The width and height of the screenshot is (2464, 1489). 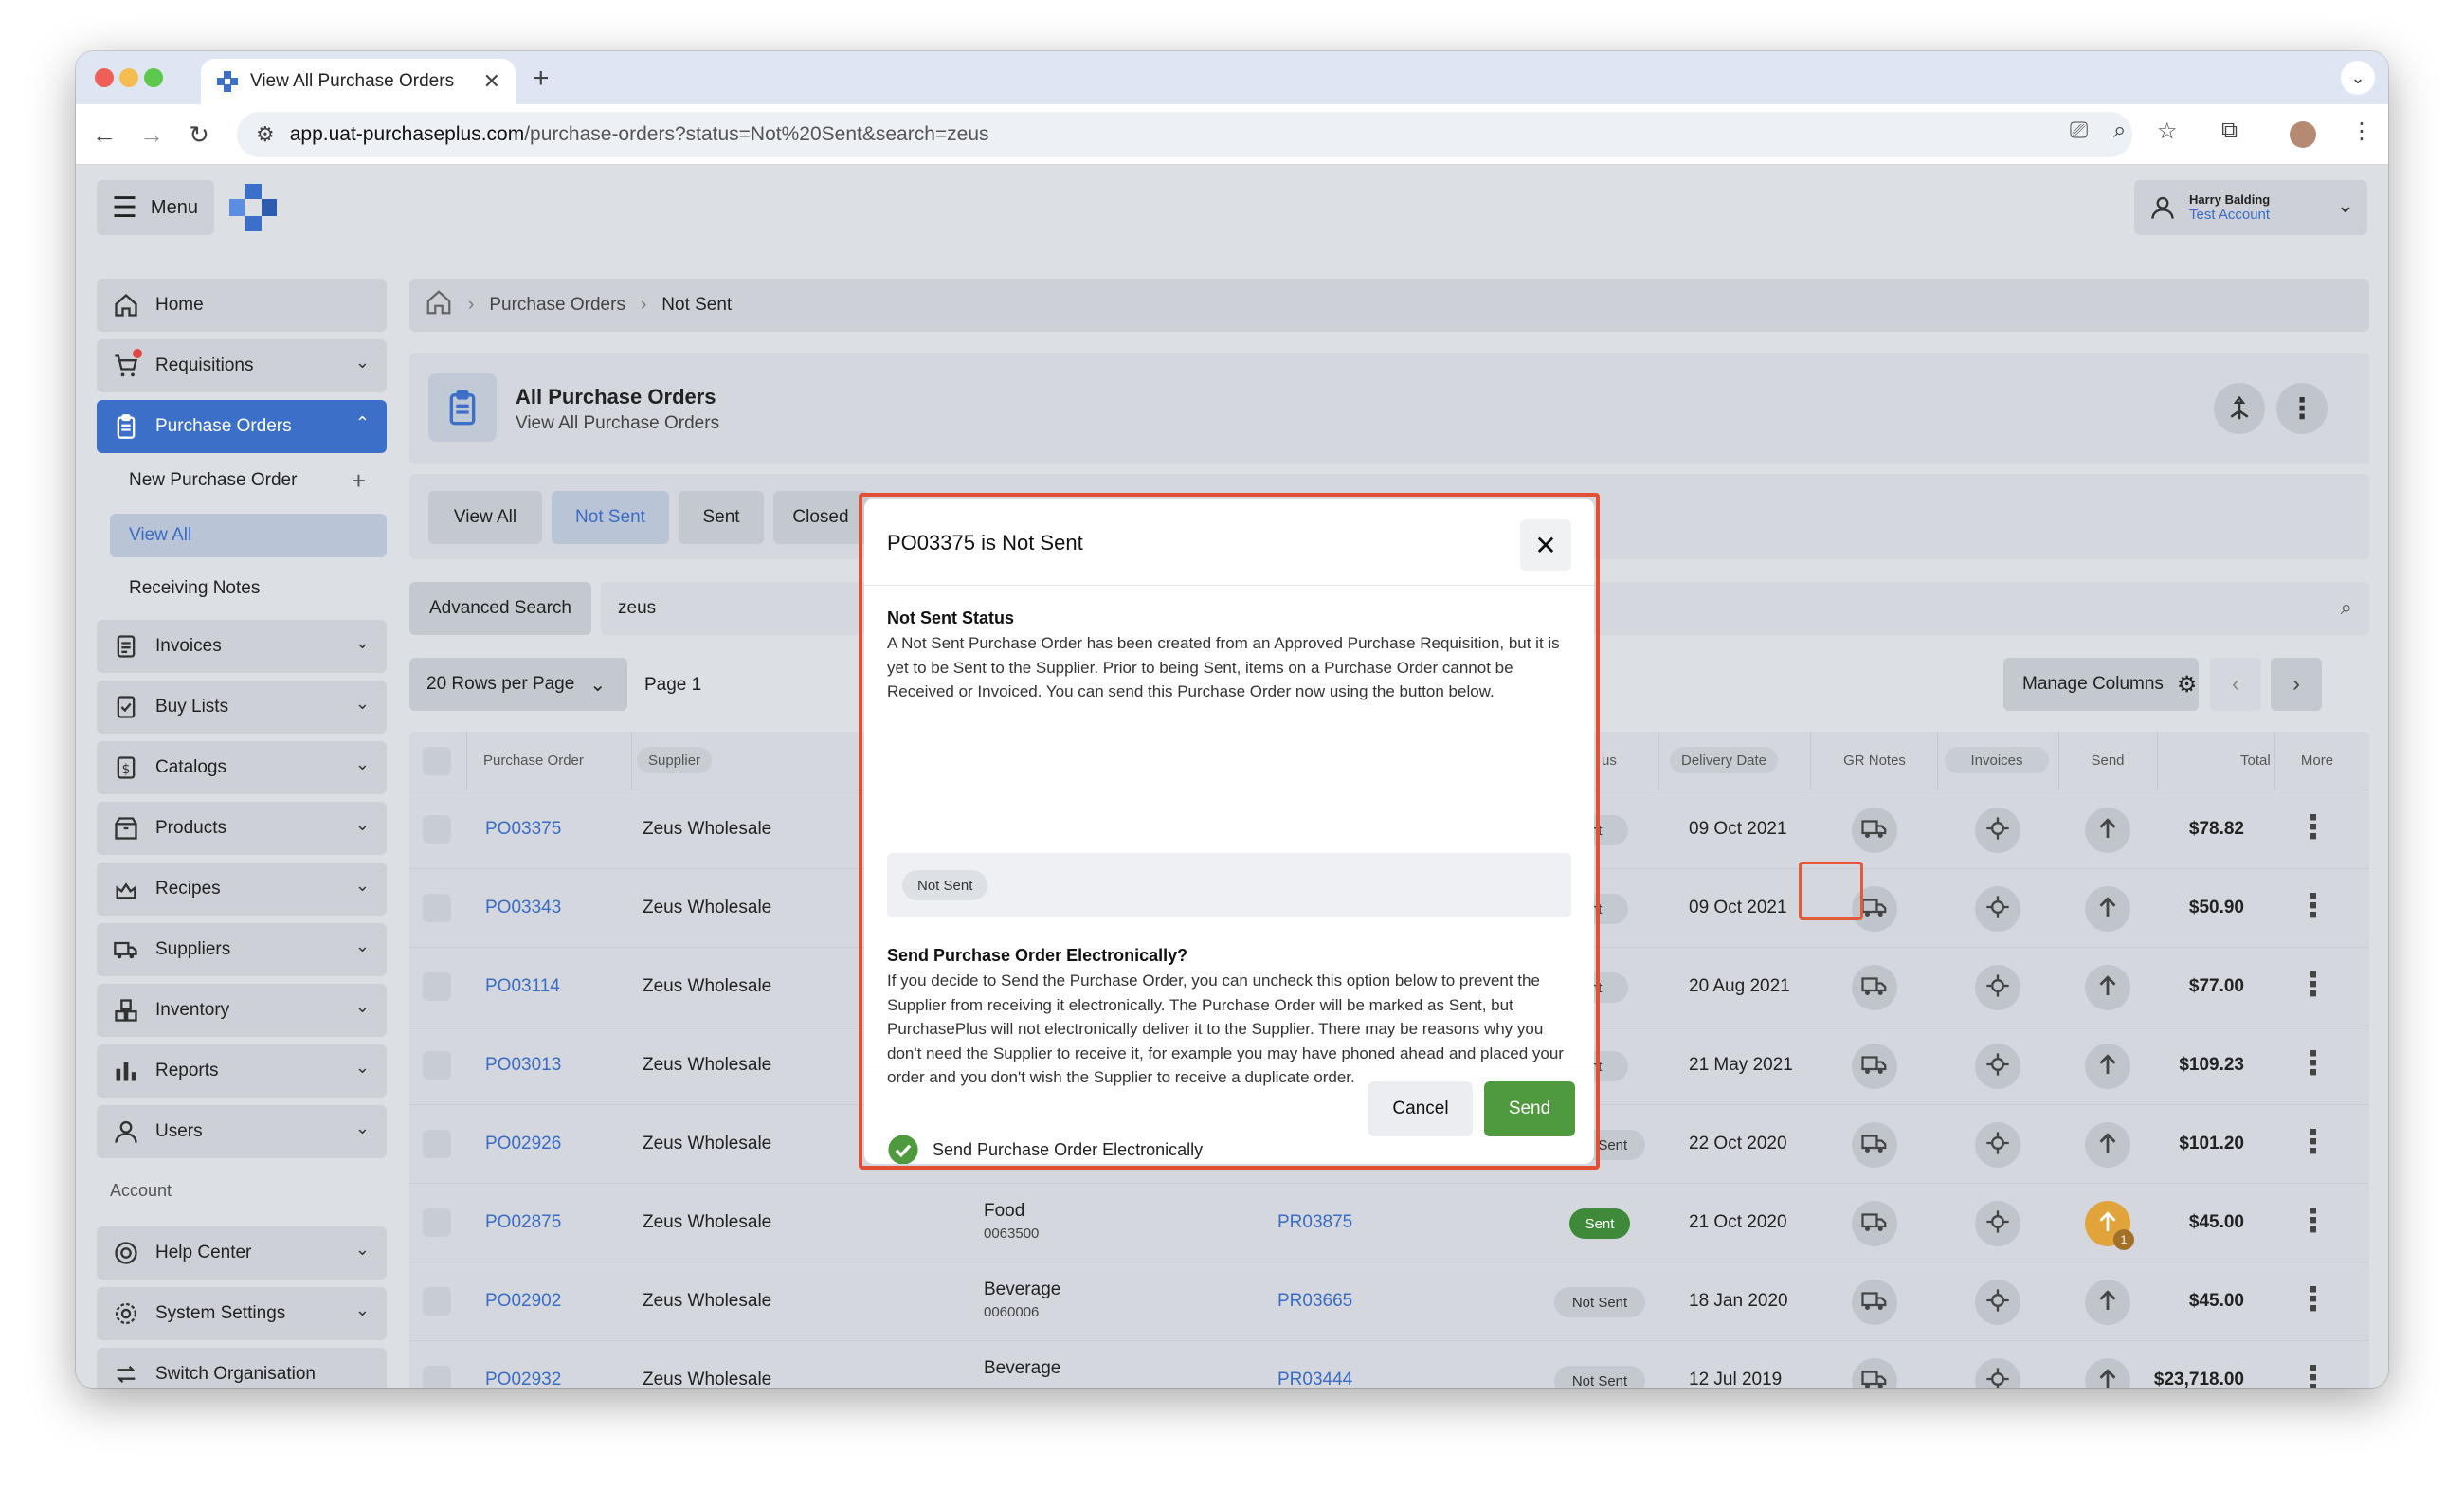 What do you see at coordinates (358, 81) in the screenshot?
I see `browser-tab: View All Purchase Orders ✕` at bounding box center [358, 81].